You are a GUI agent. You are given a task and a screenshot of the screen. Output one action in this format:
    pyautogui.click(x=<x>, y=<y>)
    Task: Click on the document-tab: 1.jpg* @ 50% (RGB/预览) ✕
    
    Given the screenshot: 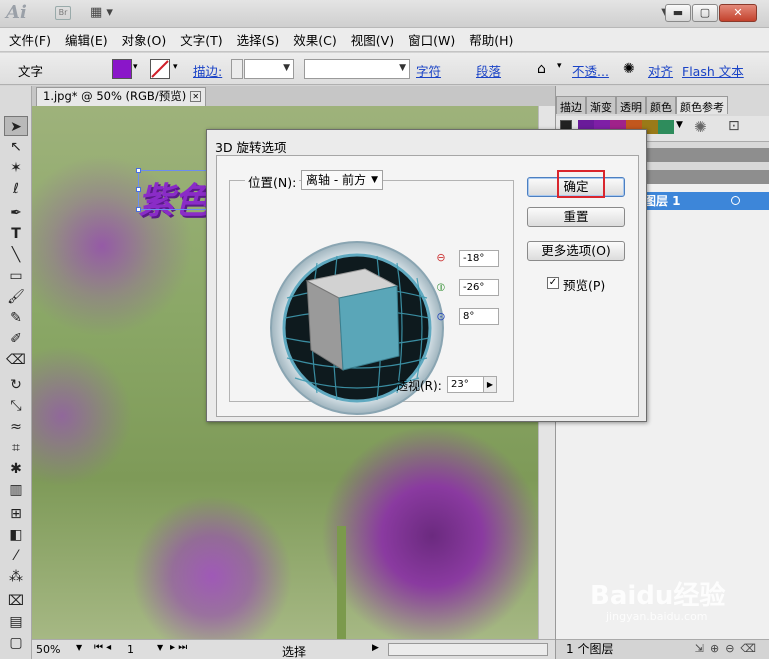 What is the action you would take?
    pyautogui.click(x=121, y=96)
    